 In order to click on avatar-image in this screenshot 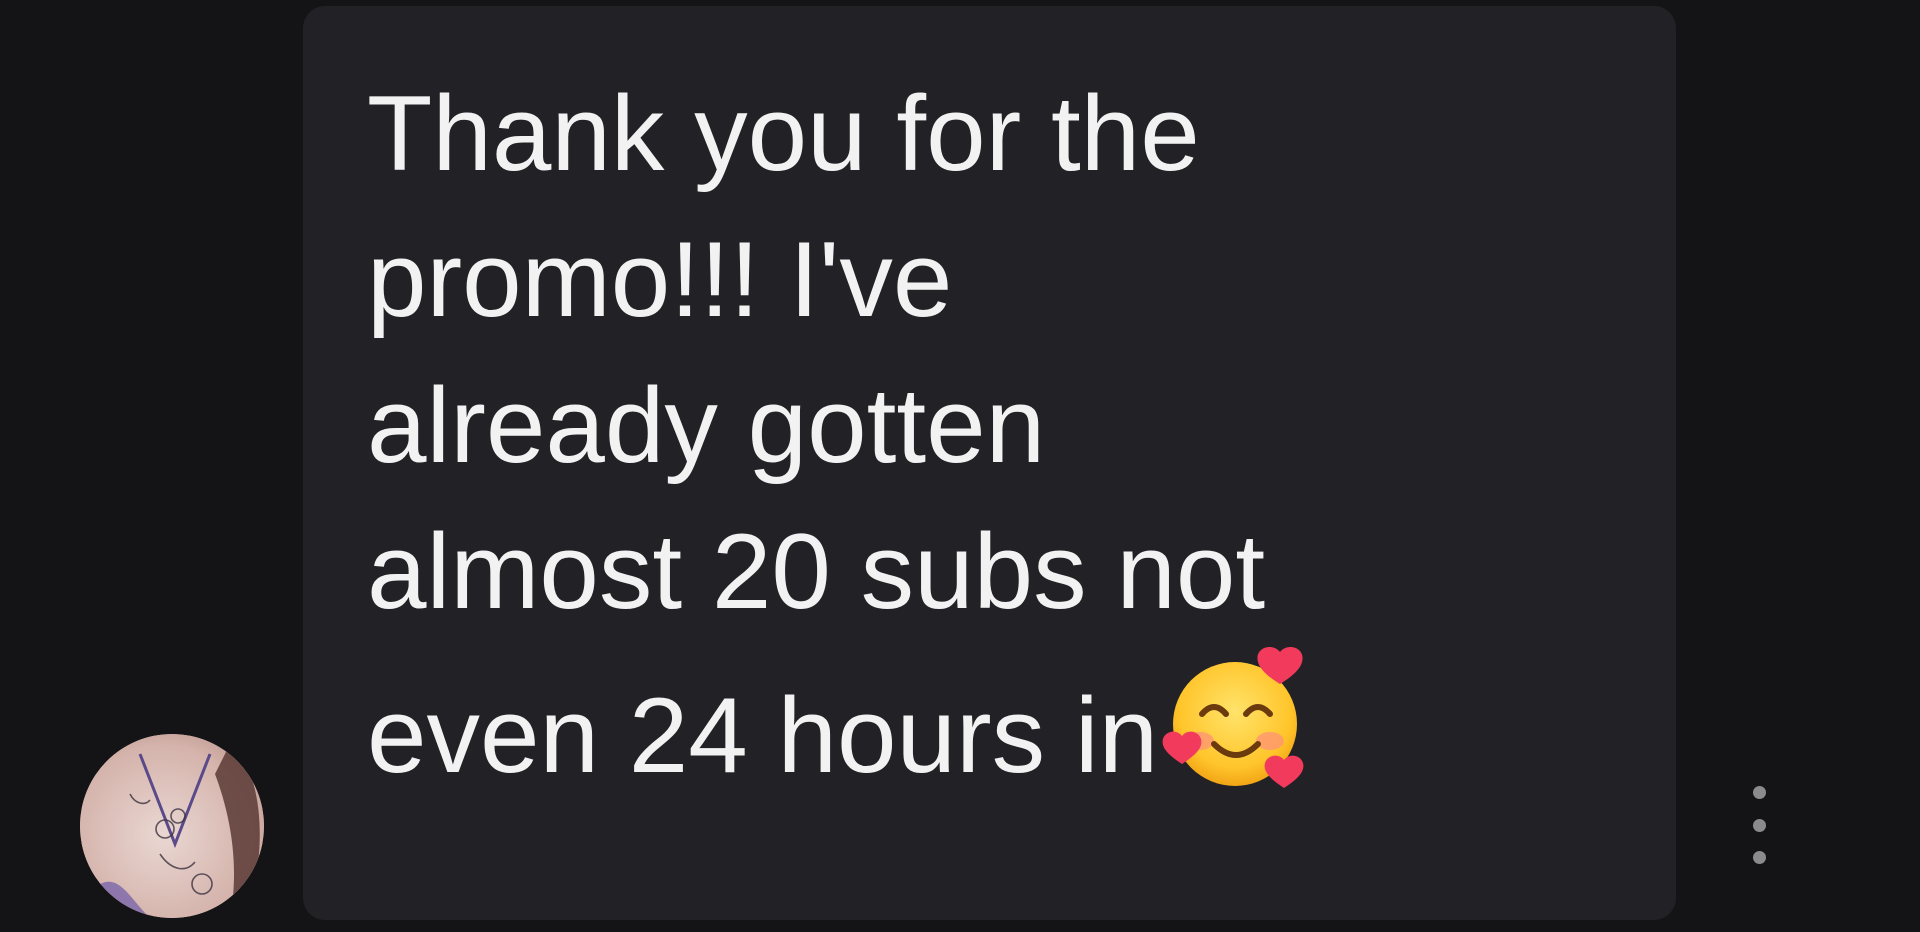, I will do `click(172, 826)`.